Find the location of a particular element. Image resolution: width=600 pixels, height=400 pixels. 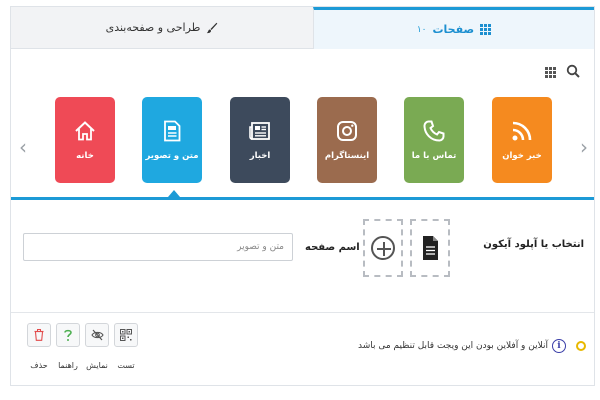

pages-count-badge: ۱۰ is located at coordinates (421, 29).